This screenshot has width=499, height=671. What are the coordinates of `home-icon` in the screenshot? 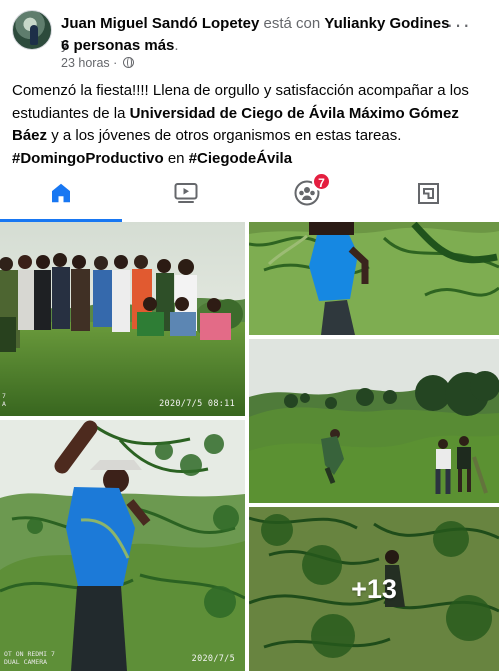 It's located at (61, 193).